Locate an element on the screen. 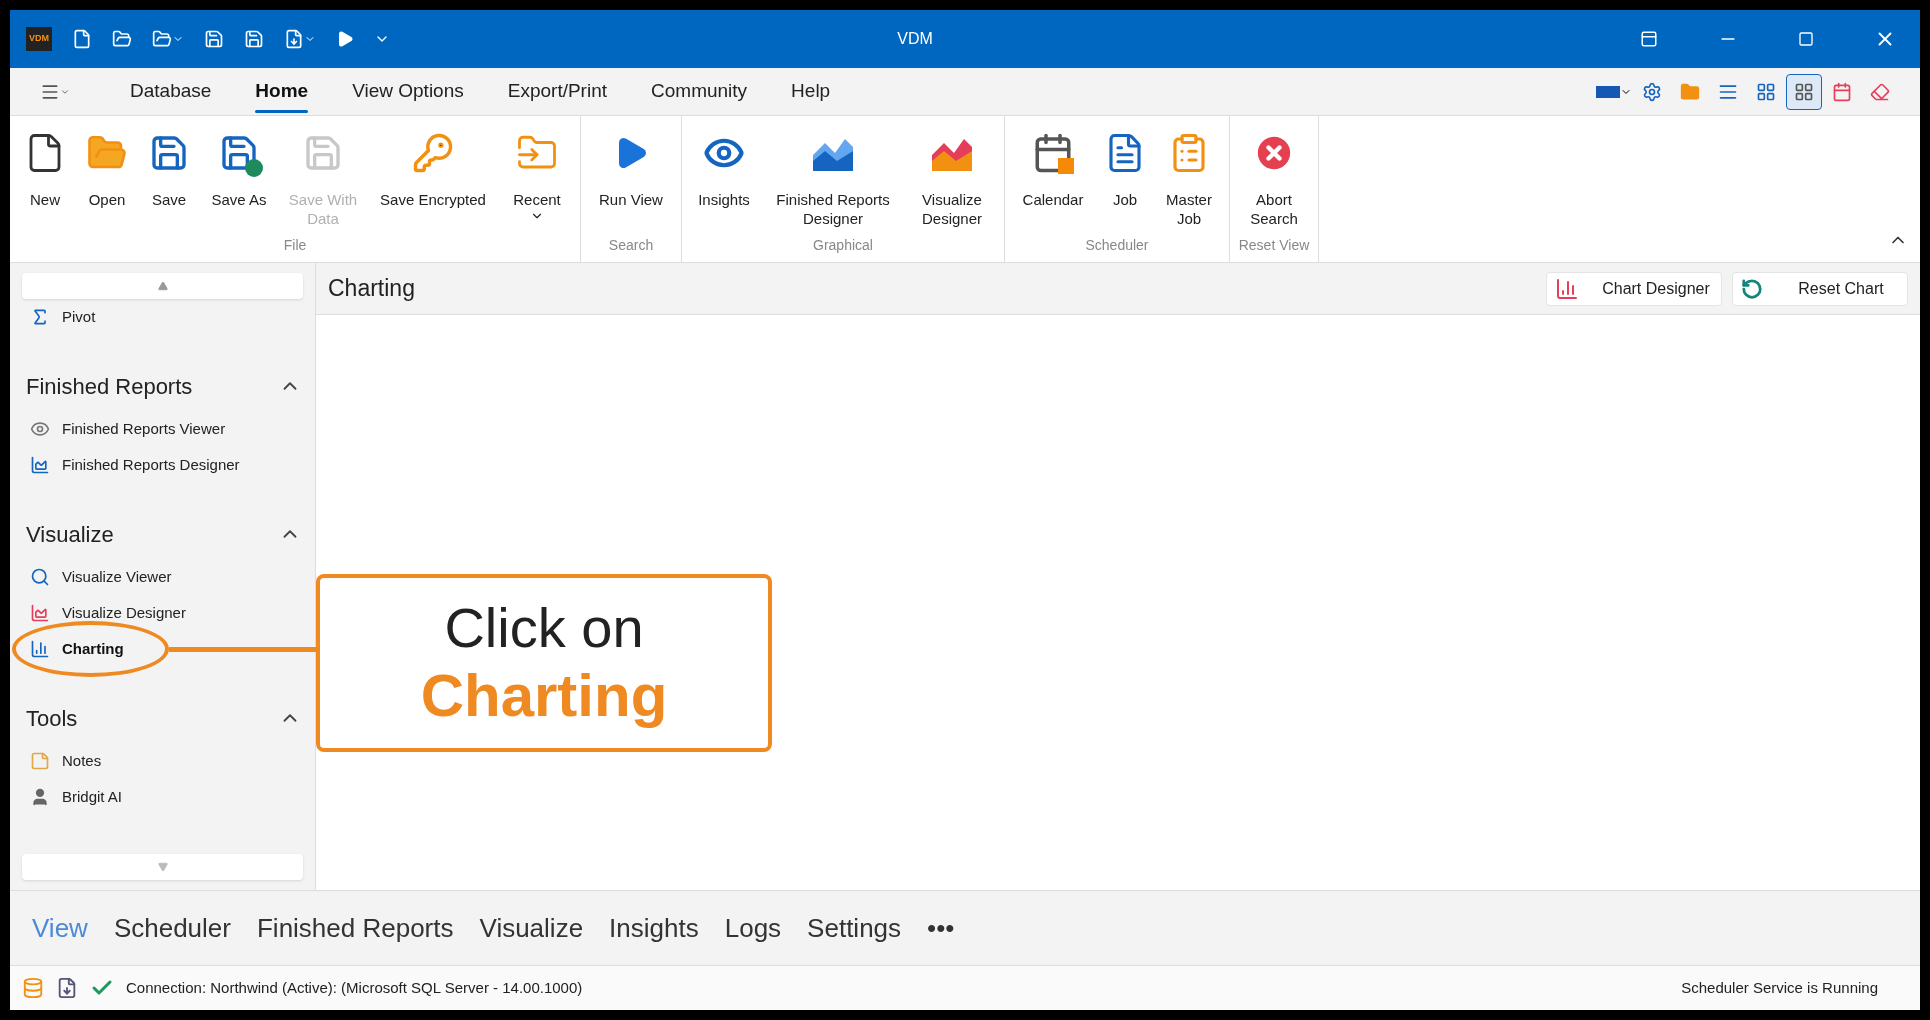 This screenshot has width=1930, height=1020. grid-button is located at coordinates (1804, 91).